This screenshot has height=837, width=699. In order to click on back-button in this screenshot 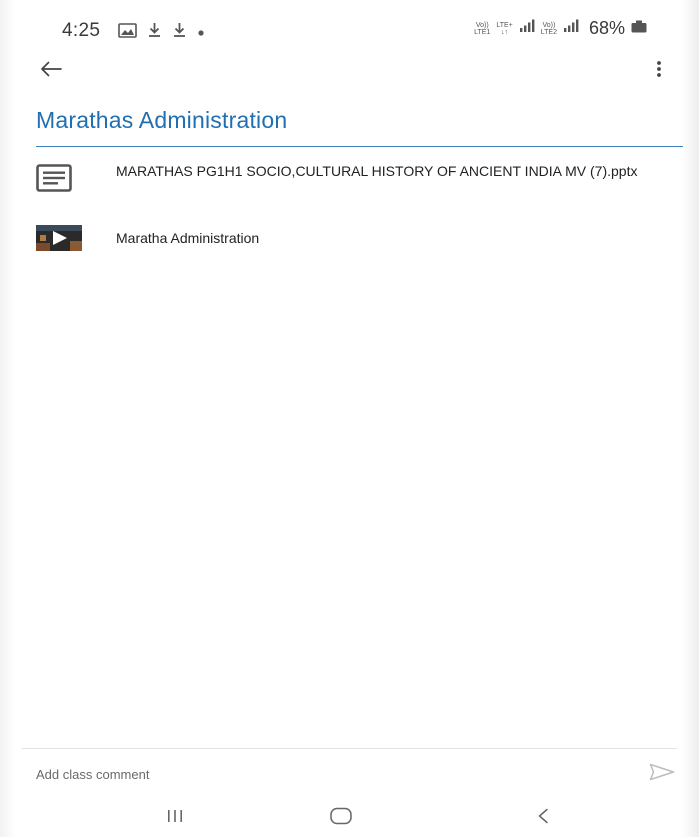, I will do `click(51, 71)`.